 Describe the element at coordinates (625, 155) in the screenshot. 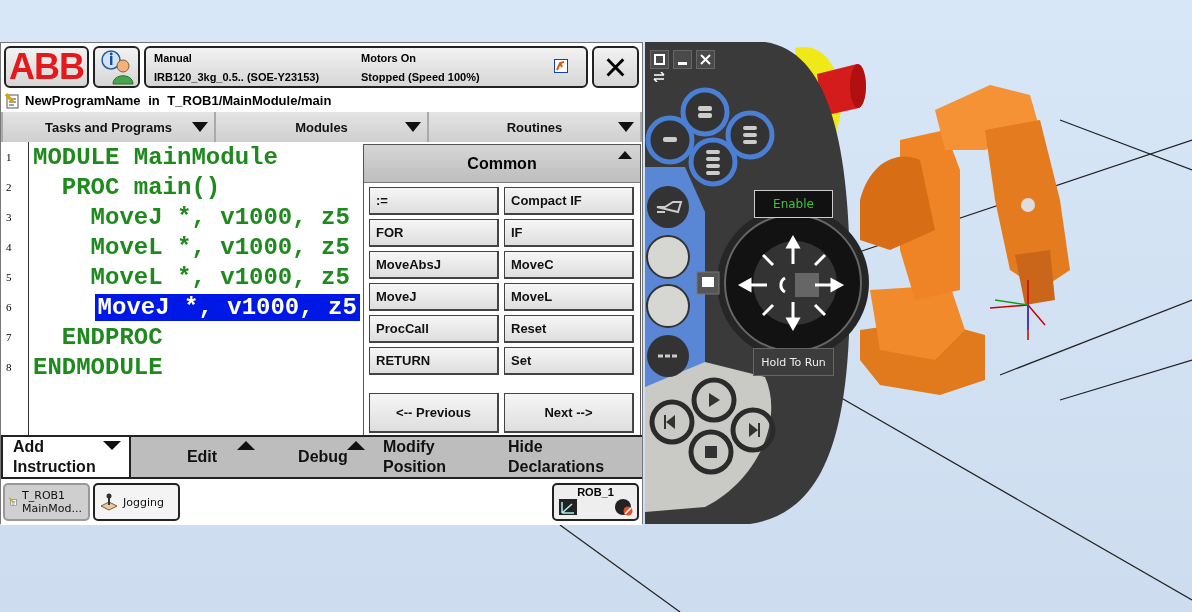

I see `collapse-caret-icon` at that location.